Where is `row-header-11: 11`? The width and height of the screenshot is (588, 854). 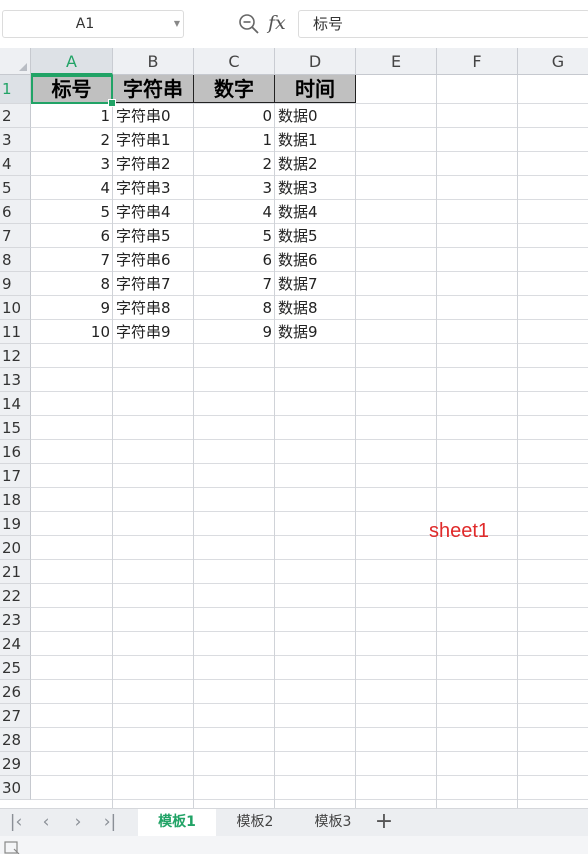 row-header-11: 11 is located at coordinates (15, 332).